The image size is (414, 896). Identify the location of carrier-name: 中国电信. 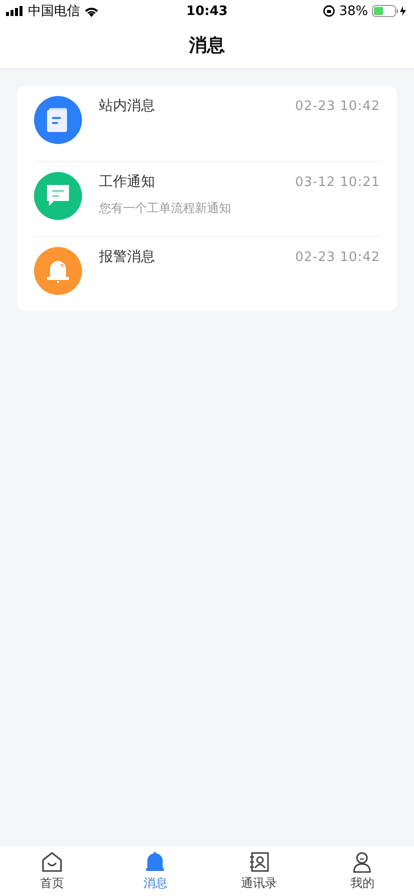
(54, 11).